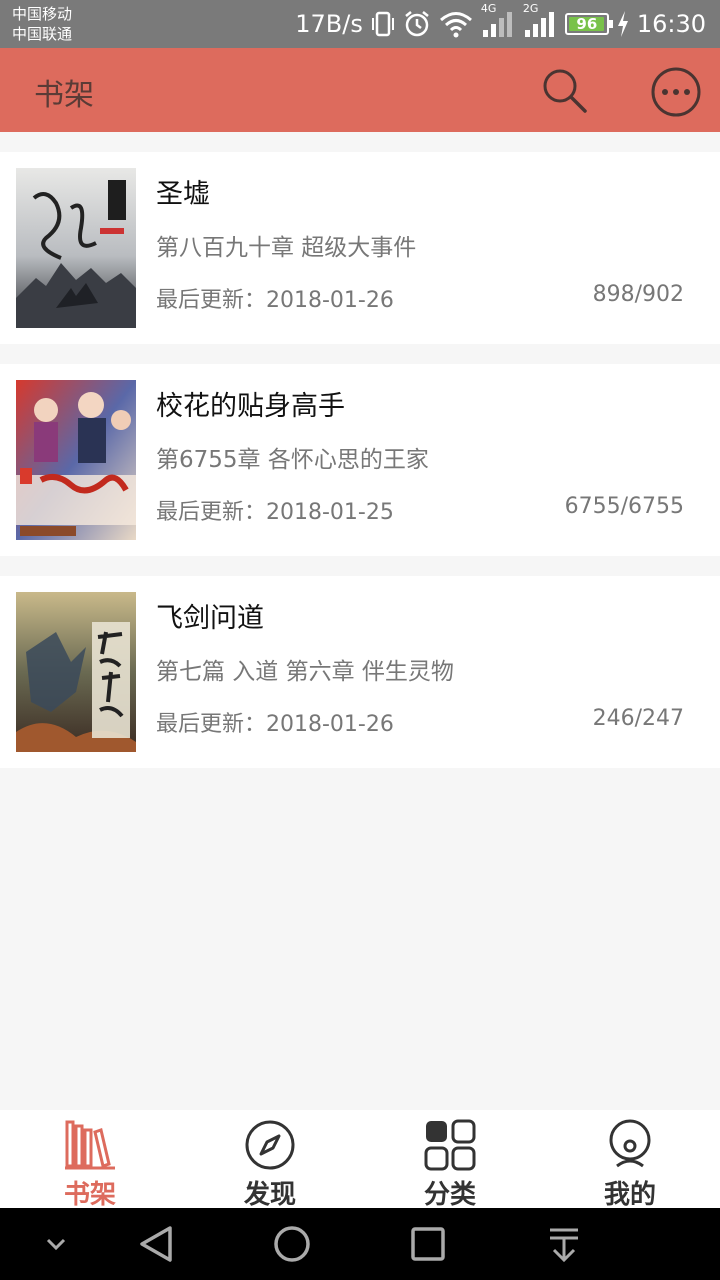 This screenshot has width=720, height=1280. What do you see at coordinates (183, 194) in the screenshot?
I see `book-title: 圣墟` at bounding box center [183, 194].